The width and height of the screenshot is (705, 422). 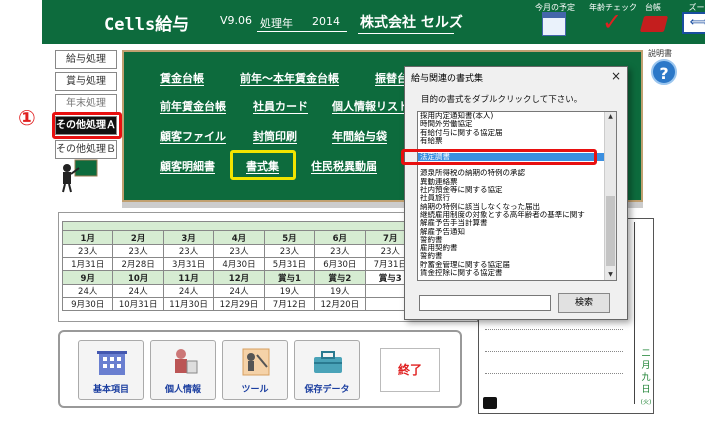 What do you see at coordinates (280, 107) in the screenshot?
I see `link-shain-card: 社員カード` at bounding box center [280, 107].